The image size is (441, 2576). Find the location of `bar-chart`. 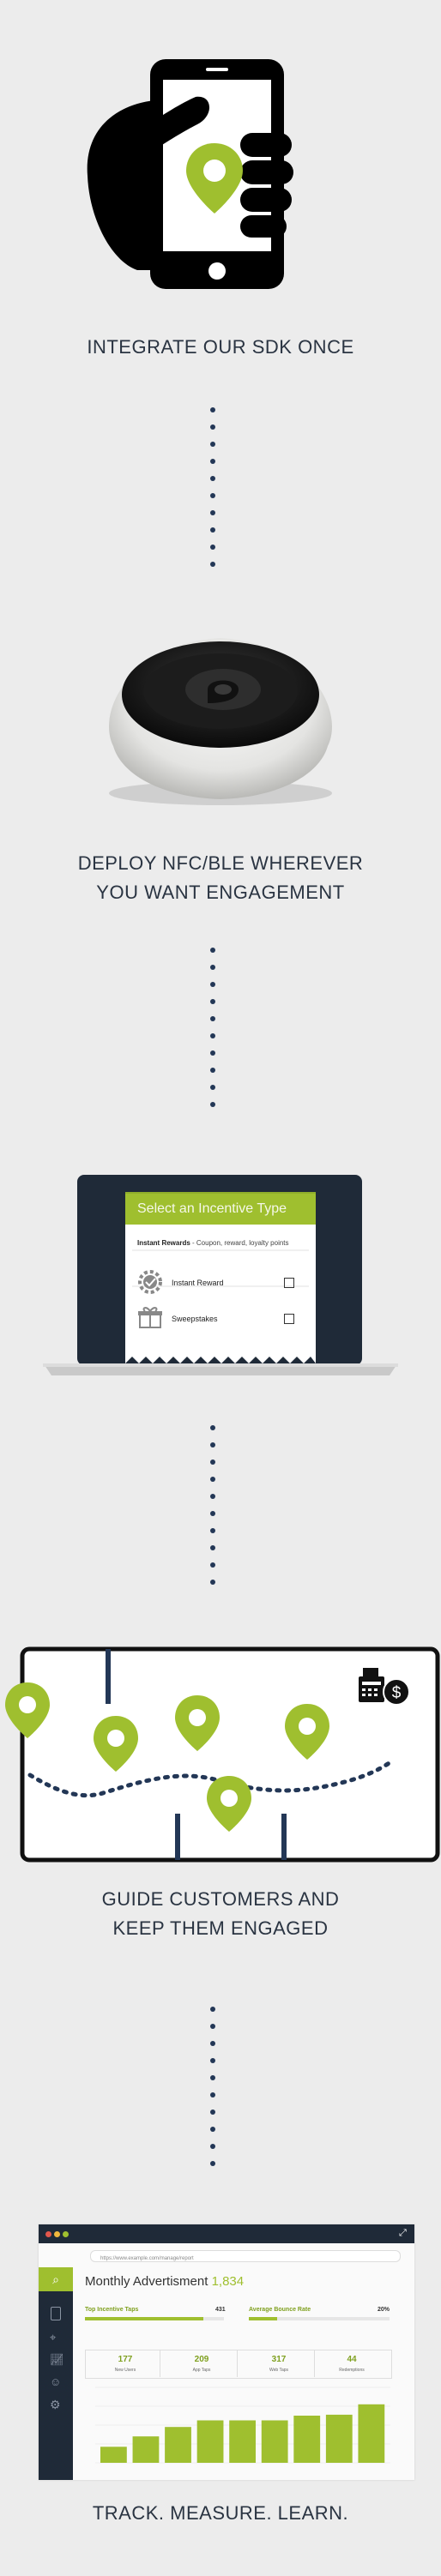

bar-chart is located at coordinates (242, 2425).